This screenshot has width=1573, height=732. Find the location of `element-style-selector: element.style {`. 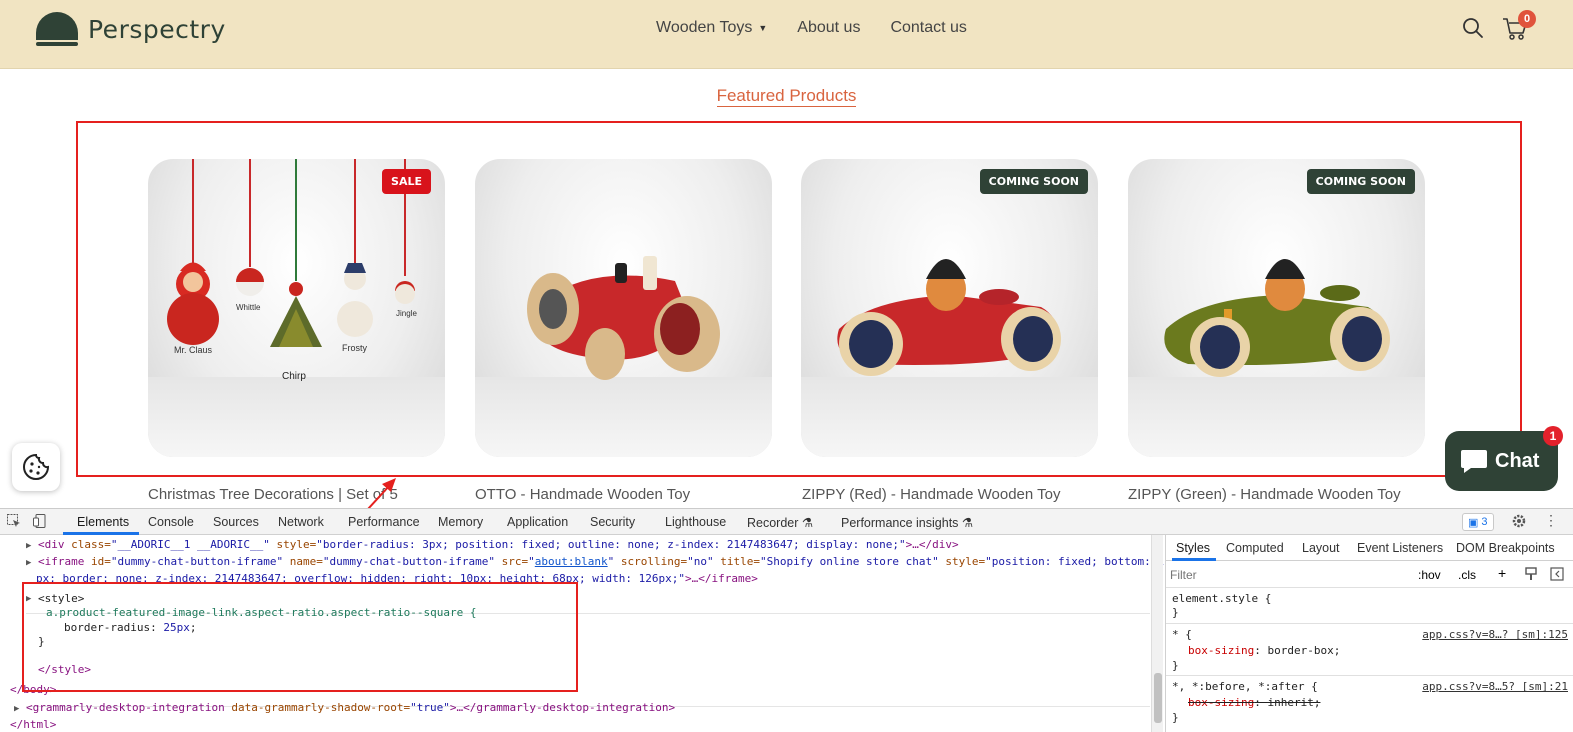

element-style-selector: element.style { is located at coordinates (1221, 598).